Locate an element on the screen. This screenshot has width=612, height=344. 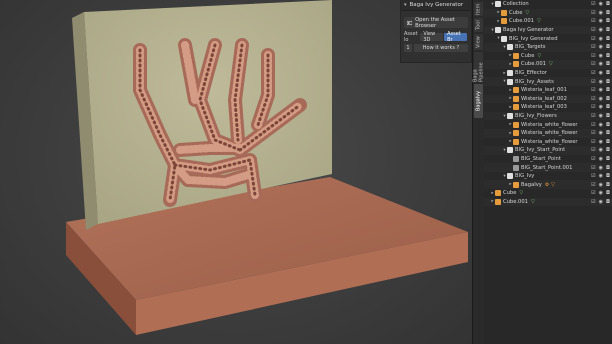
tab-item: Item is located at coordinates (478, 9).